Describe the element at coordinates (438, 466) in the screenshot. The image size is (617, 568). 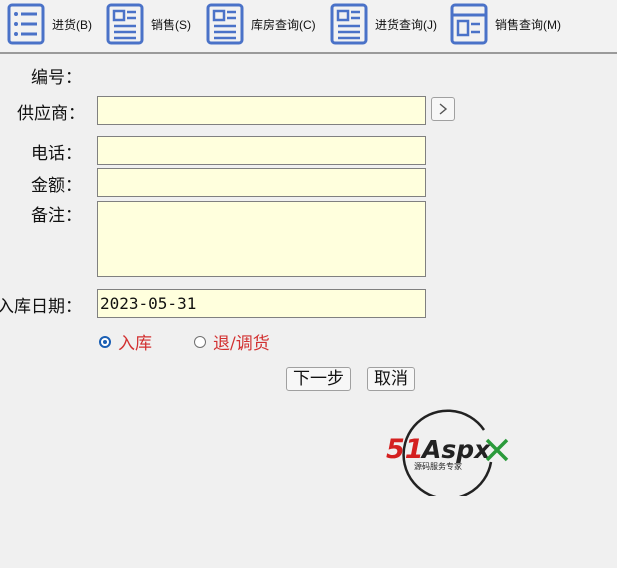
I see `logo-tagline: 源码服务专家` at that location.